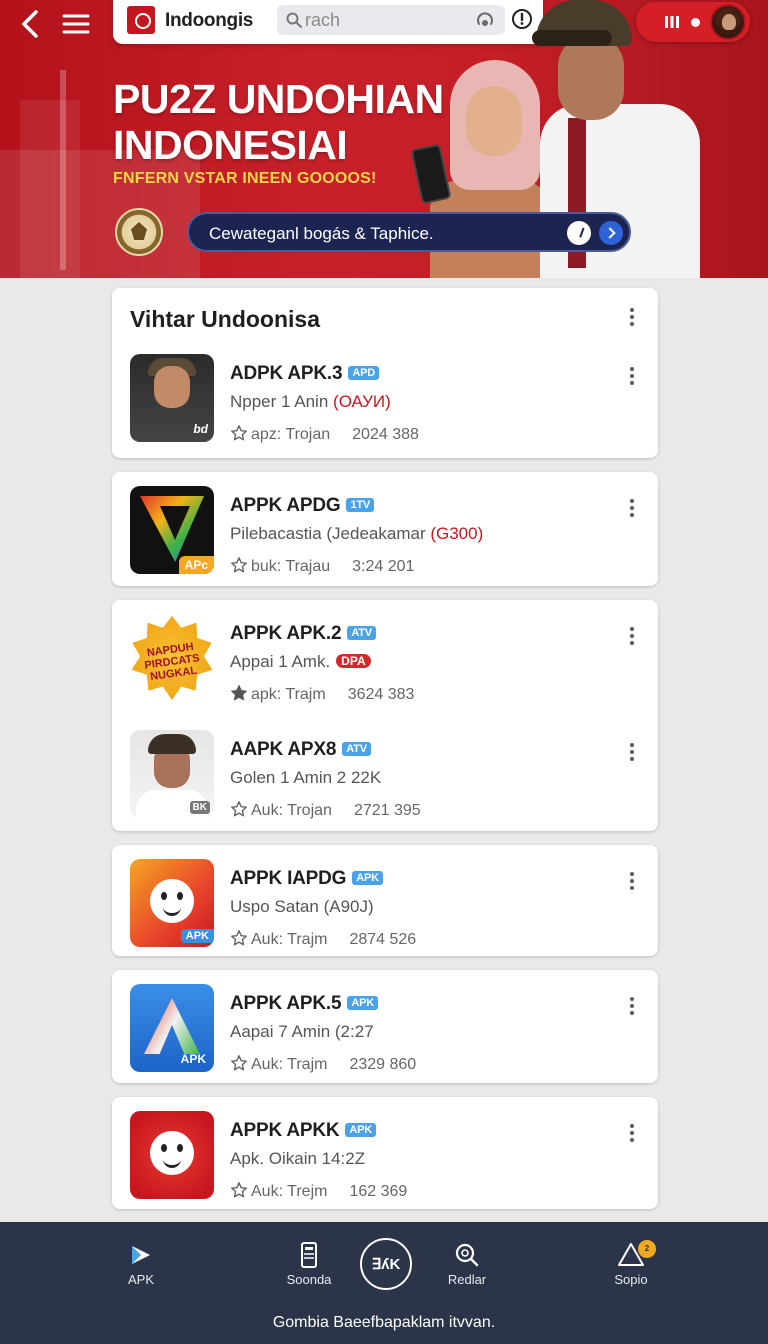 This screenshot has height=1344, width=768. I want to click on play-triangle-icon: APc, so click(172, 530).